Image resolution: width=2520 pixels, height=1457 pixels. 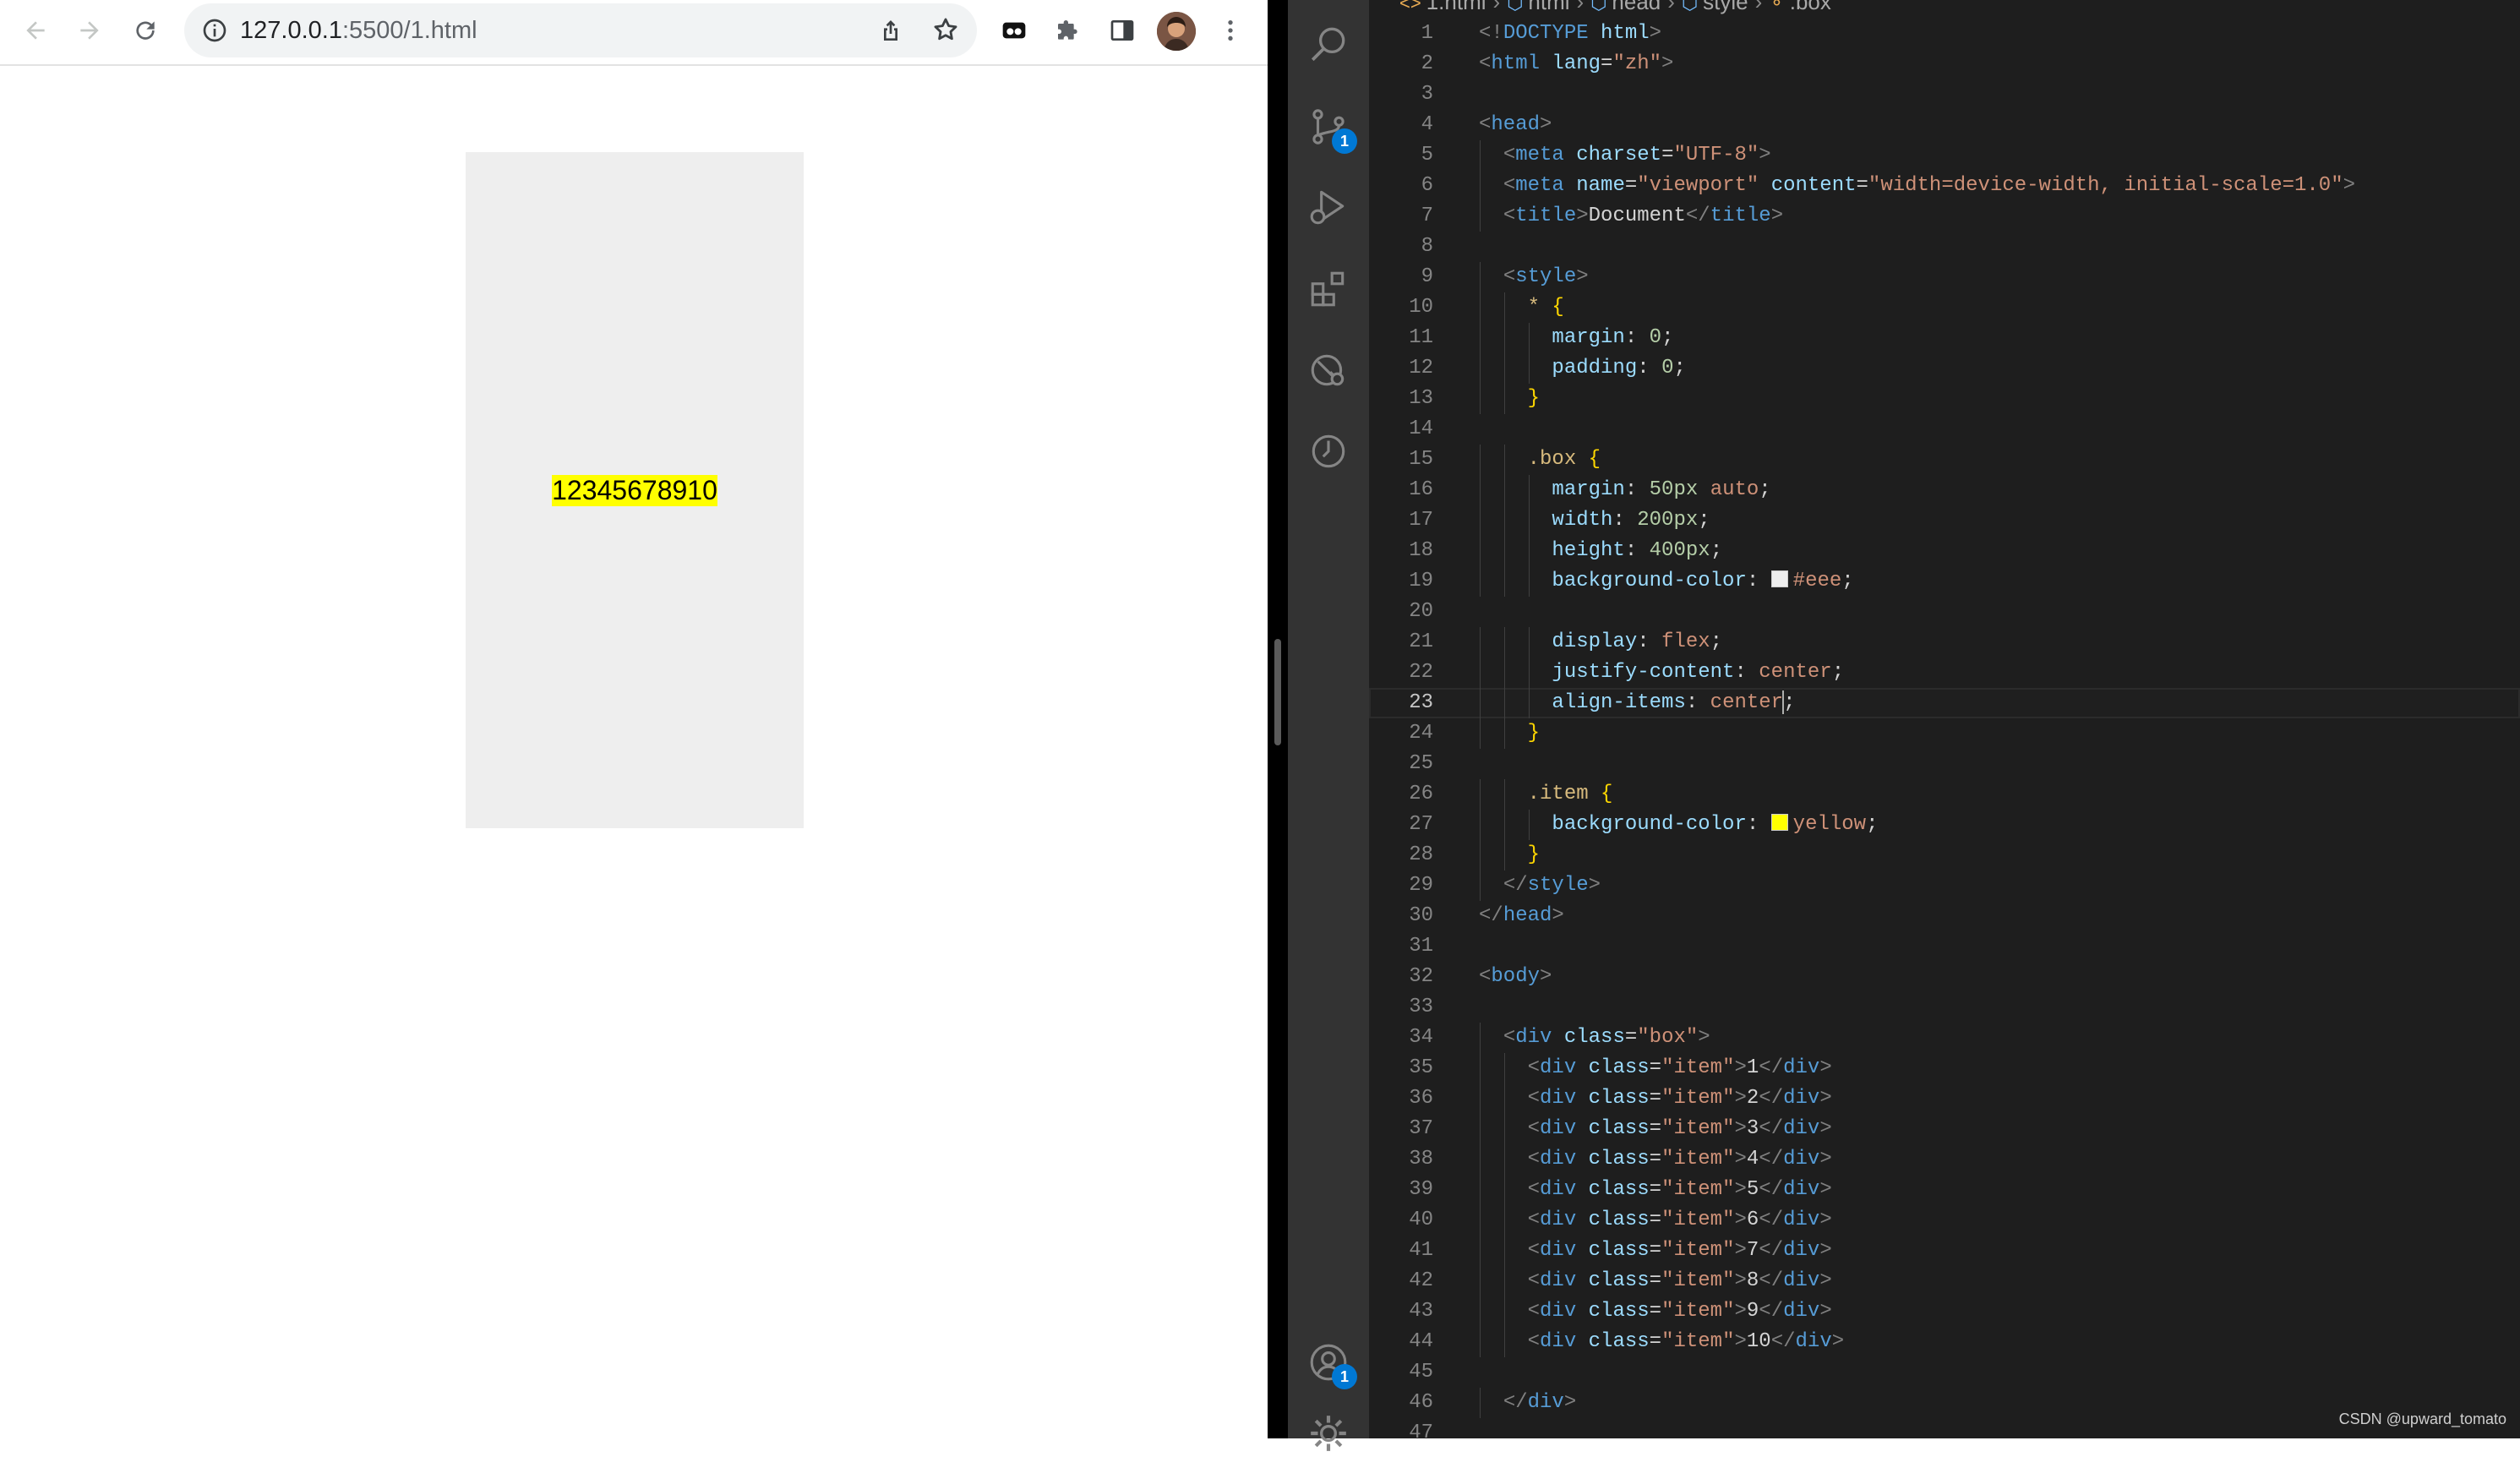 What do you see at coordinates (1944, 94) in the screenshot?
I see `code-line: 3` at bounding box center [1944, 94].